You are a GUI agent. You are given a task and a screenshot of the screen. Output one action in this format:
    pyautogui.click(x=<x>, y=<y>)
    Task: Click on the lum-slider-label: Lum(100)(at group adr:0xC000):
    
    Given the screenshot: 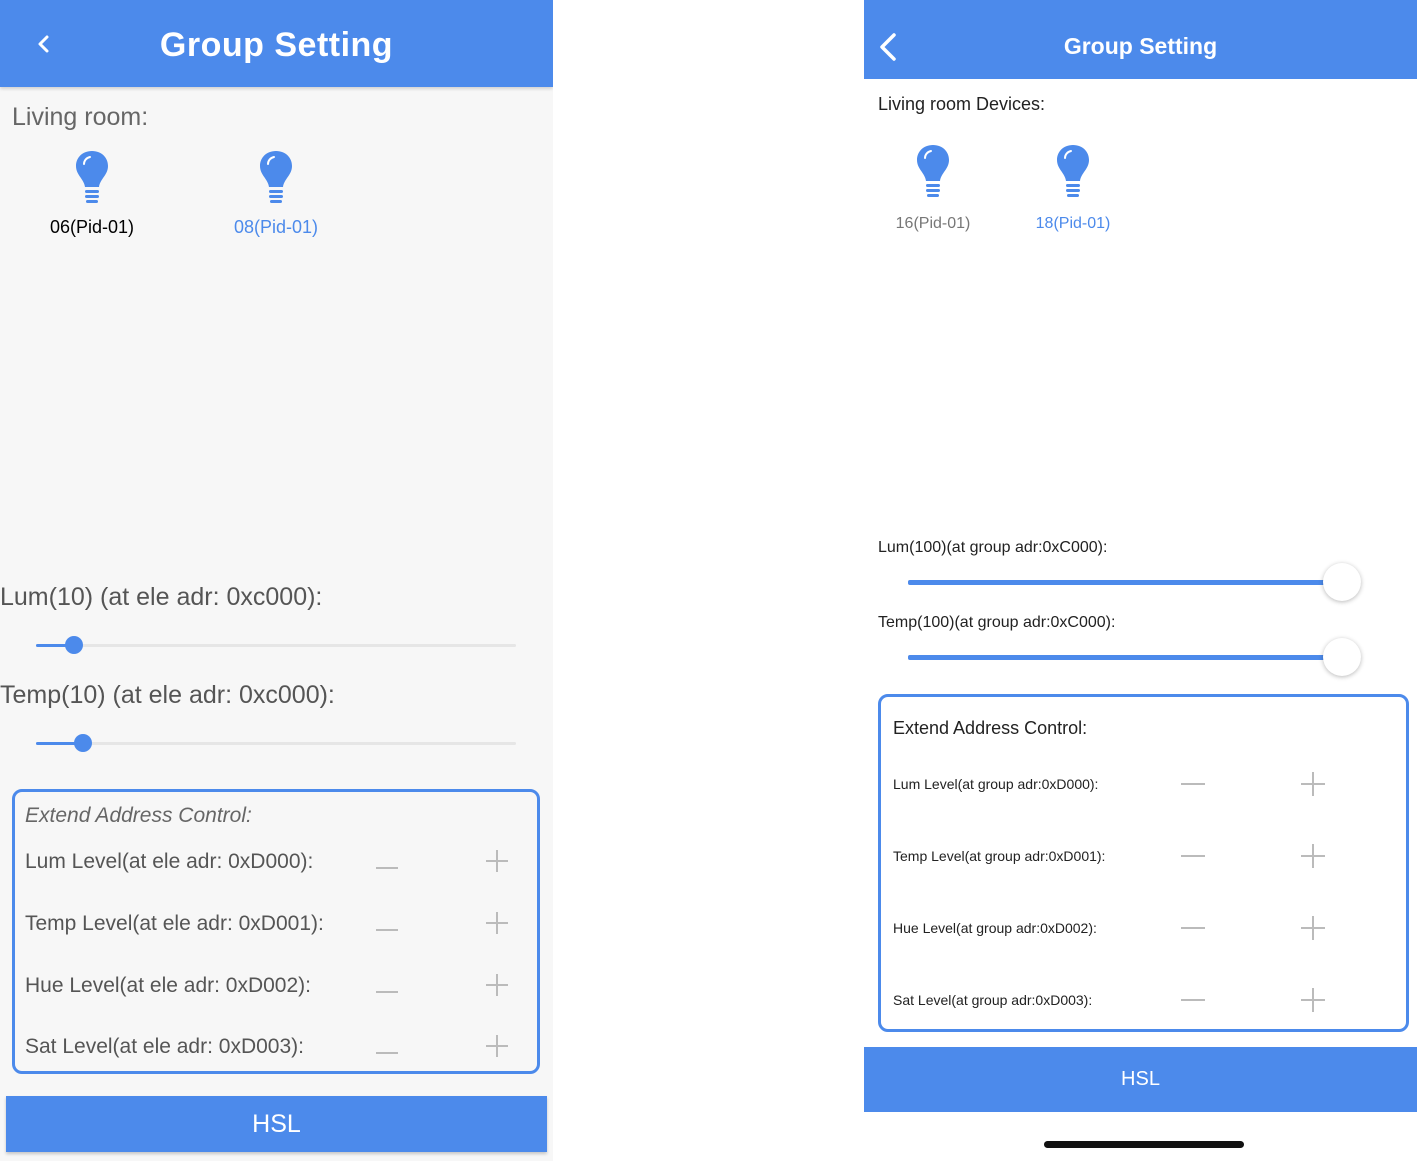 What is the action you would take?
    pyautogui.click(x=993, y=547)
    